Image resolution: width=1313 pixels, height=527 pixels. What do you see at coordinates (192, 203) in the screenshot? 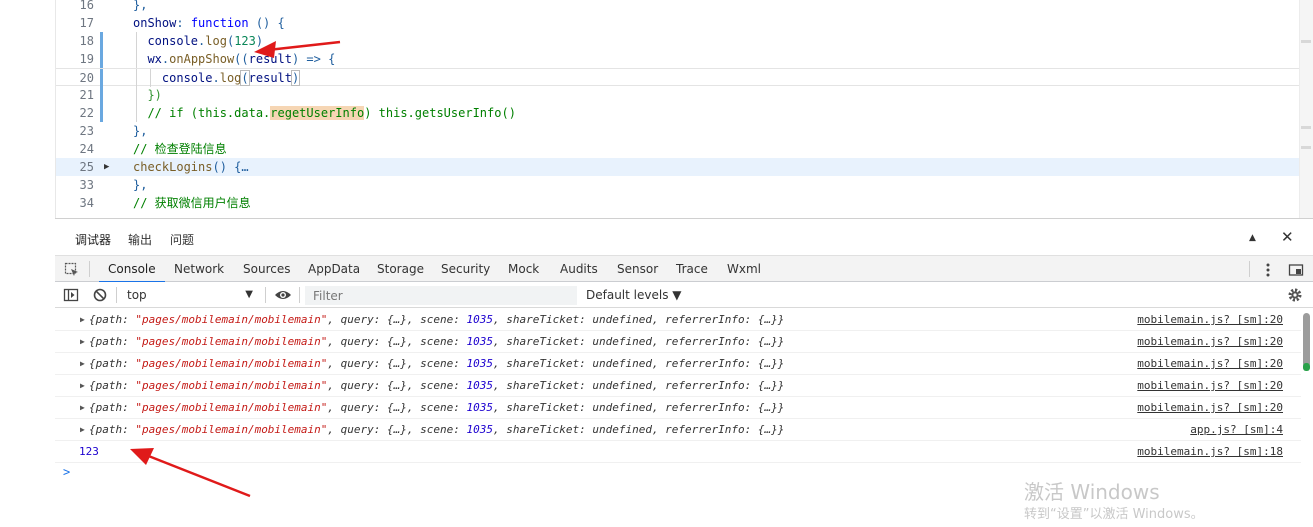
I see `code-token: // 获取微信用户信息` at bounding box center [192, 203].